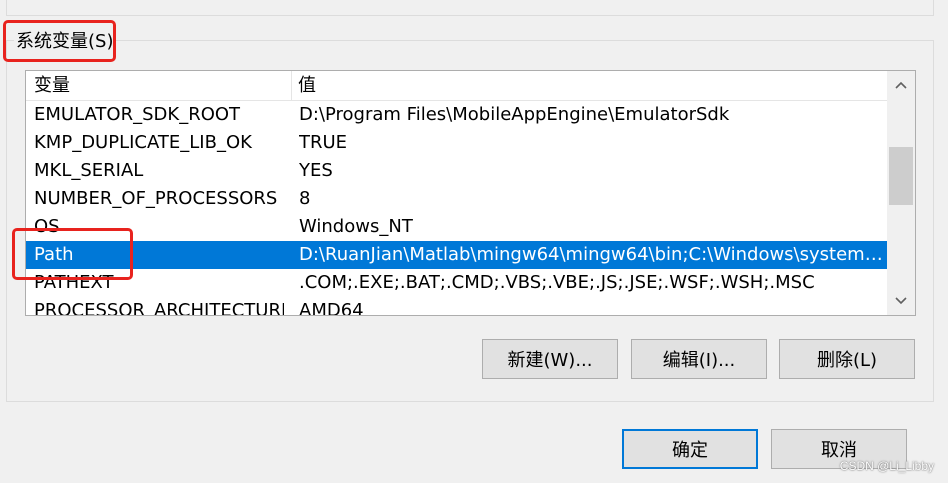  I want to click on variable-value: Windows_NT, so click(356, 226).